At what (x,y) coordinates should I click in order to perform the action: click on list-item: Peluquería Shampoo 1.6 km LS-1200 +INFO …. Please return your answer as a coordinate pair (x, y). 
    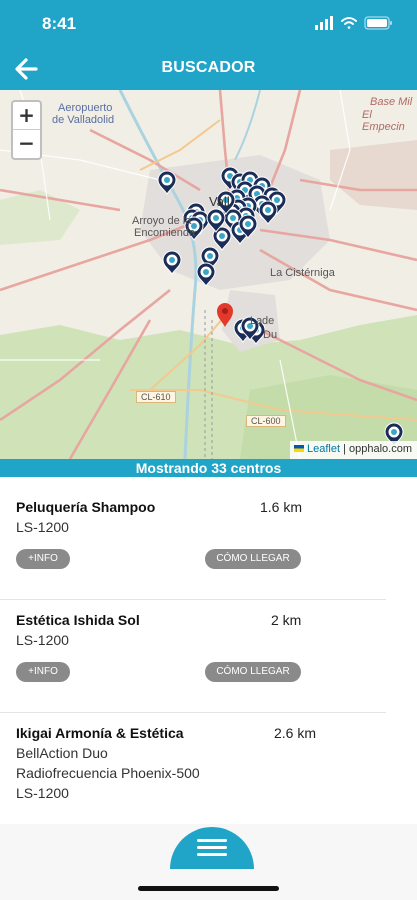
    Looking at the image, I should click on (193, 538).